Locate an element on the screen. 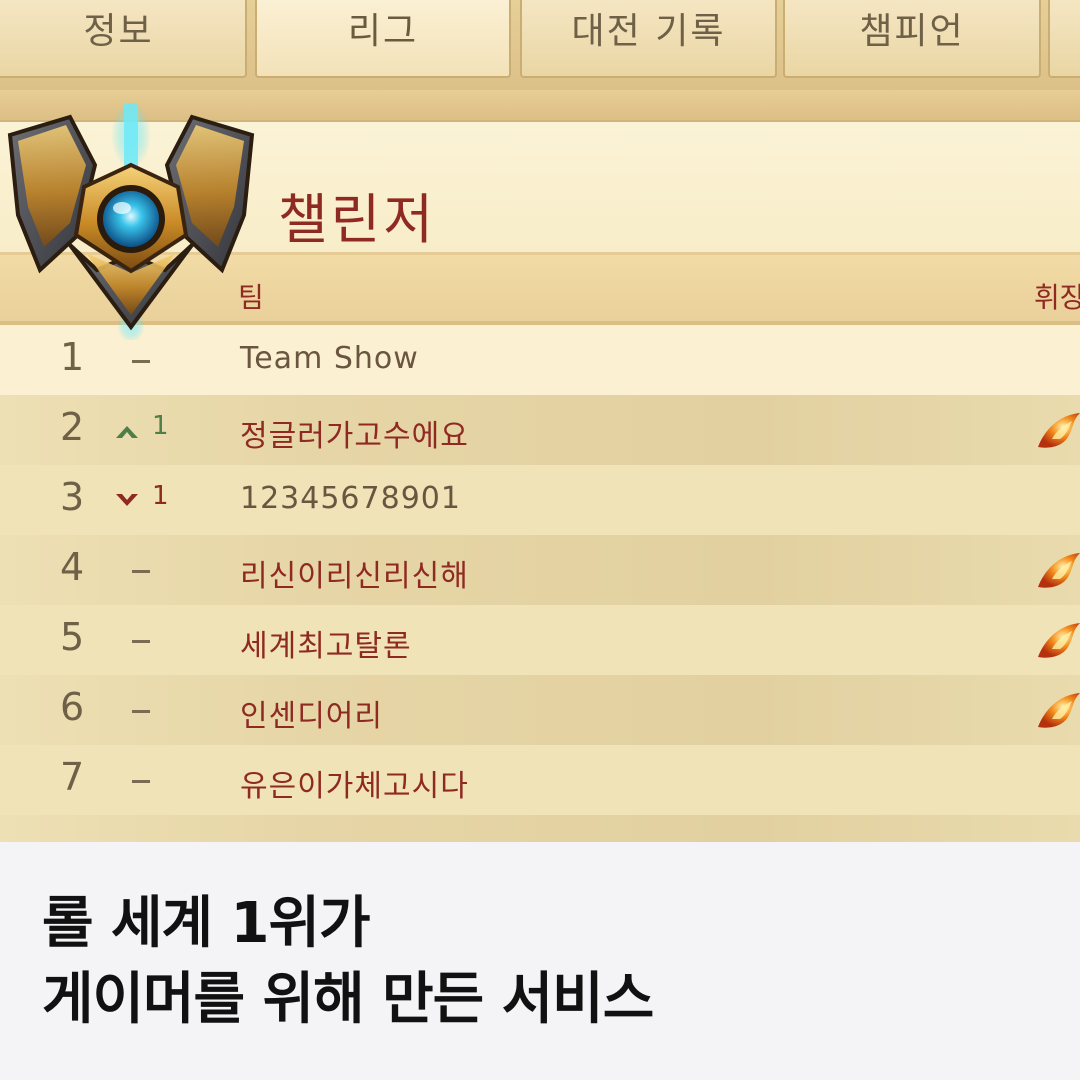  tab-match-history: 대전 기록 is located at coordinates (648, 39).